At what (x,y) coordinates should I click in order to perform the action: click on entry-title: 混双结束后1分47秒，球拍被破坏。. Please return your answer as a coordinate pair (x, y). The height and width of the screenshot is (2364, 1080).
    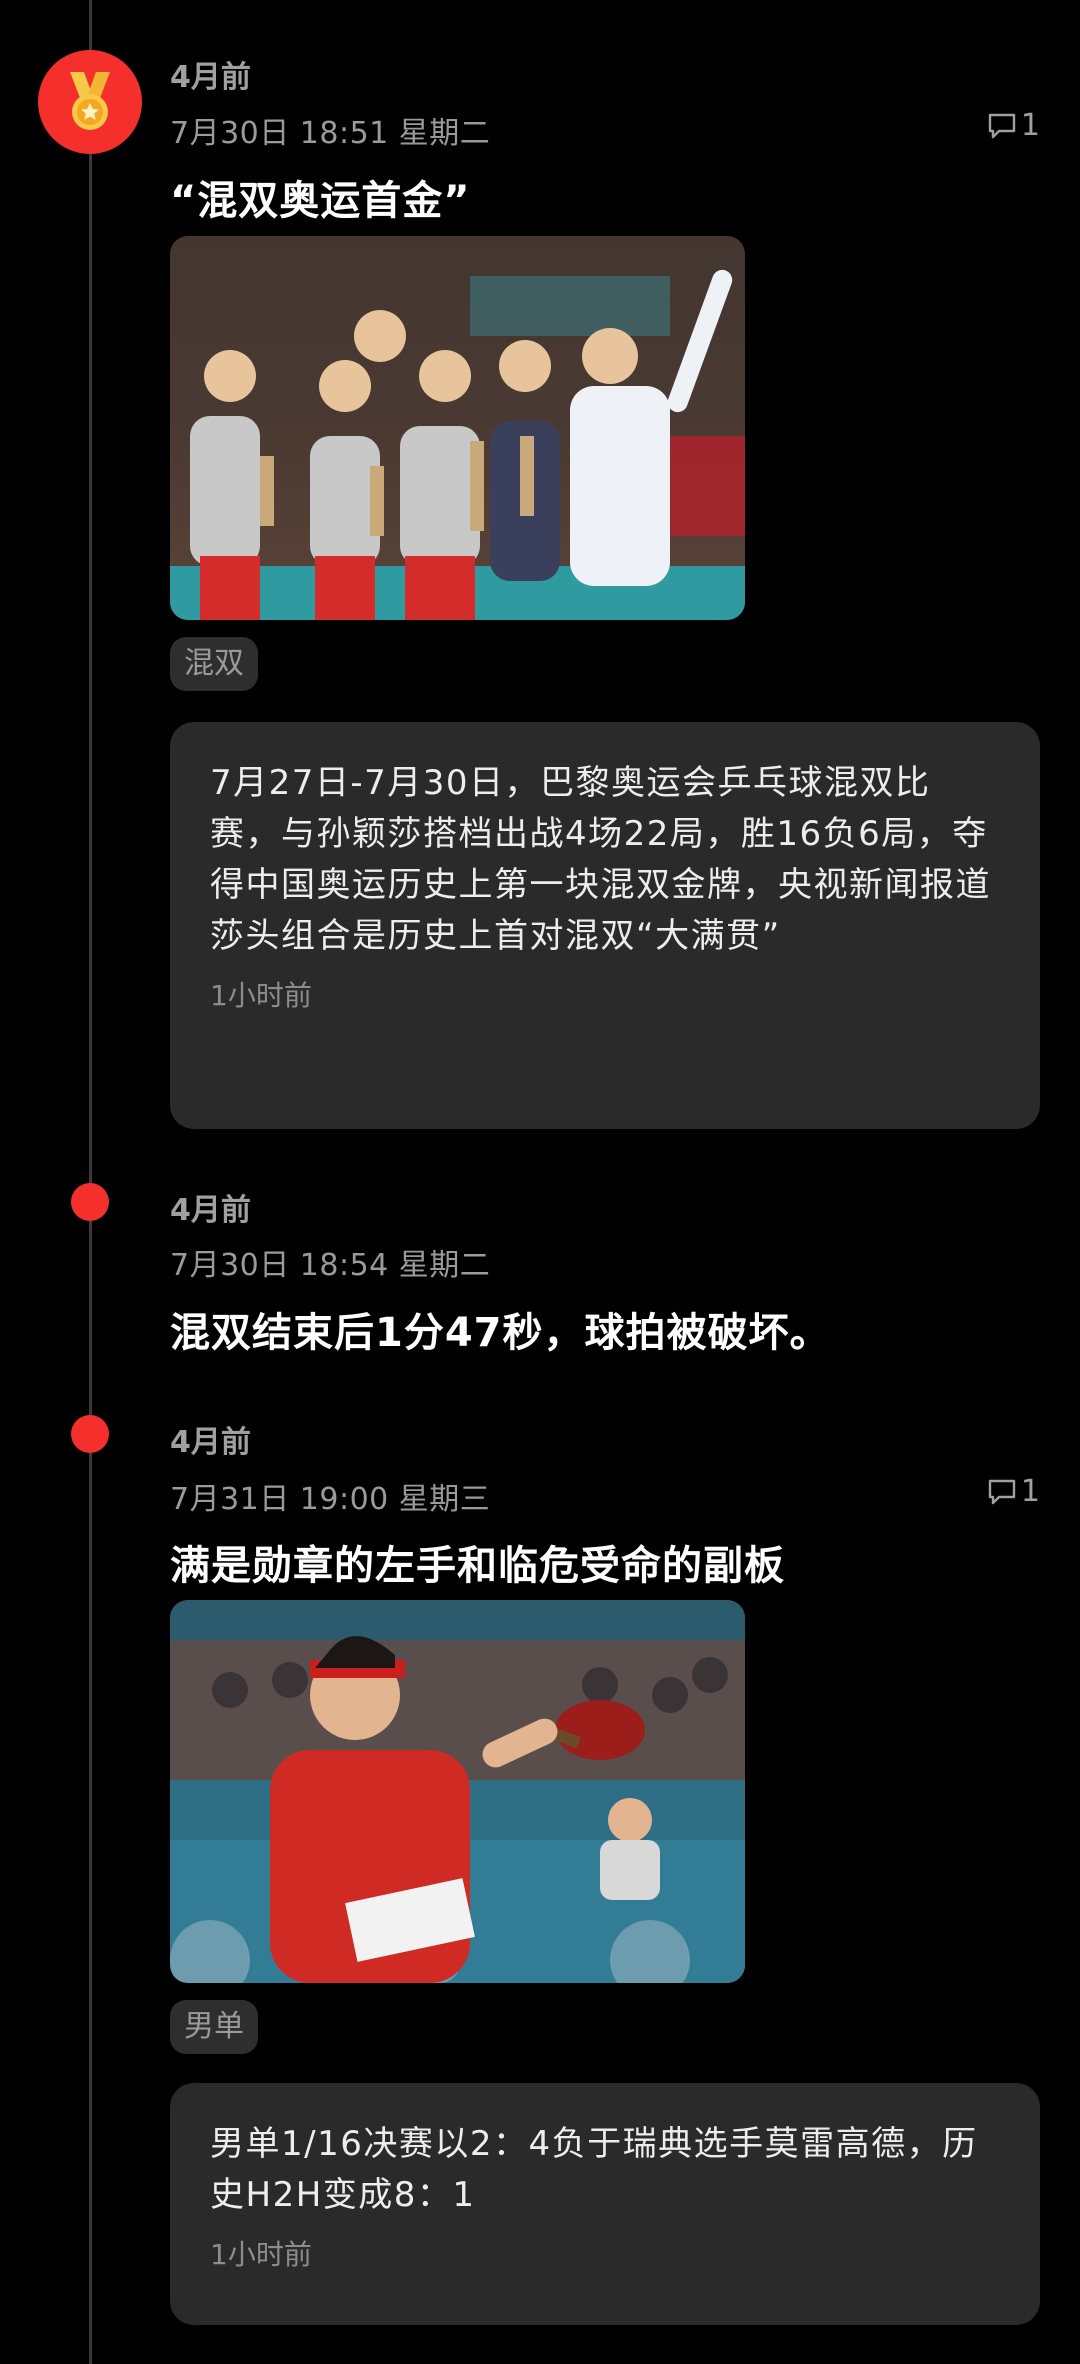
    Looking at the image, I should click on (500, 1333).